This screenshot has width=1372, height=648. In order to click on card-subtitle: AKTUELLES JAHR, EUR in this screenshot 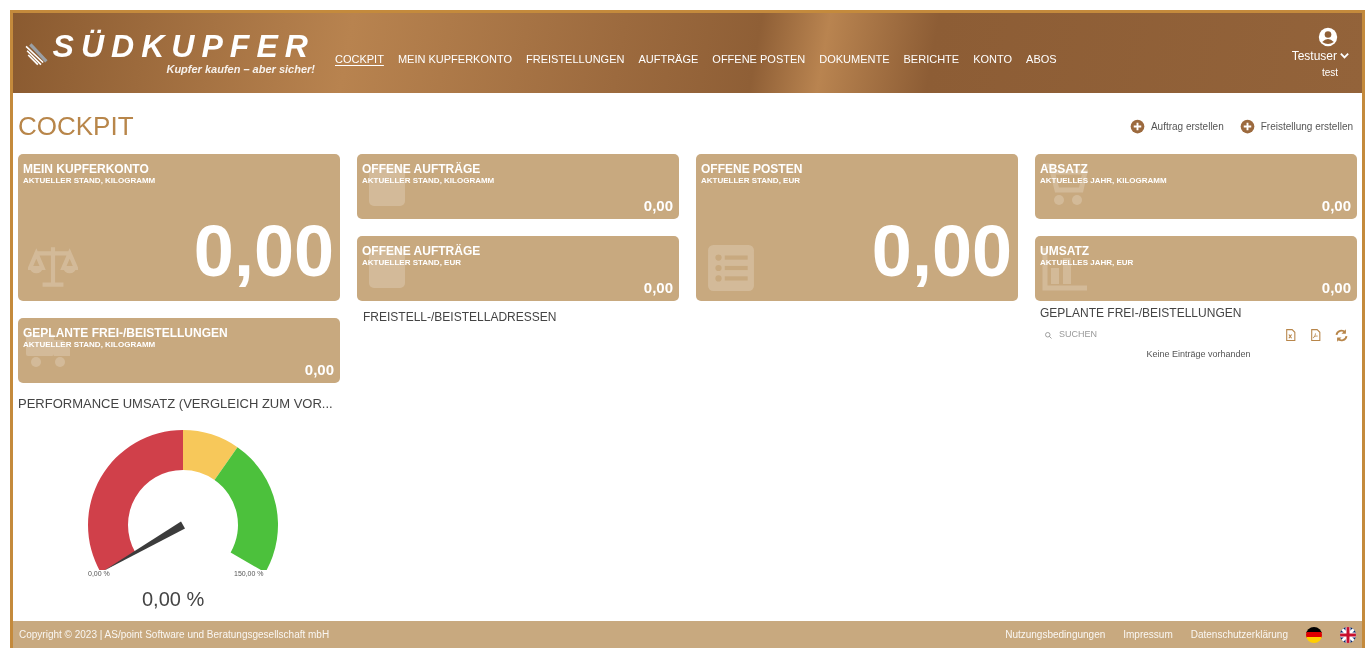, I will do `click(1087, 263)`.